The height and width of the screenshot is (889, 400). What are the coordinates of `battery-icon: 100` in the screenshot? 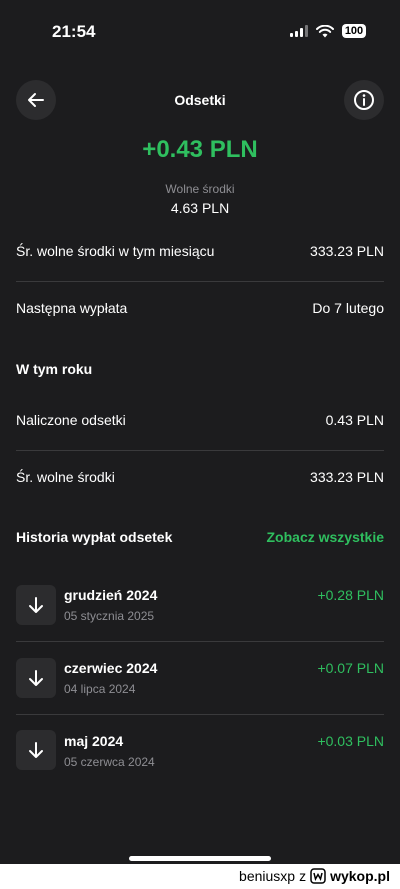 It's located at (354, 31).